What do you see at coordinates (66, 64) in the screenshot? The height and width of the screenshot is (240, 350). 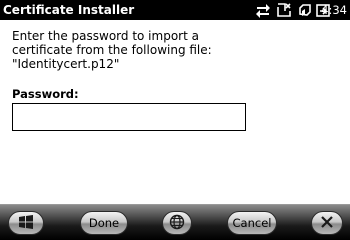 I see `prompt-text-line-3: "Identitycert.p12"` at bounding box center [66, 64].